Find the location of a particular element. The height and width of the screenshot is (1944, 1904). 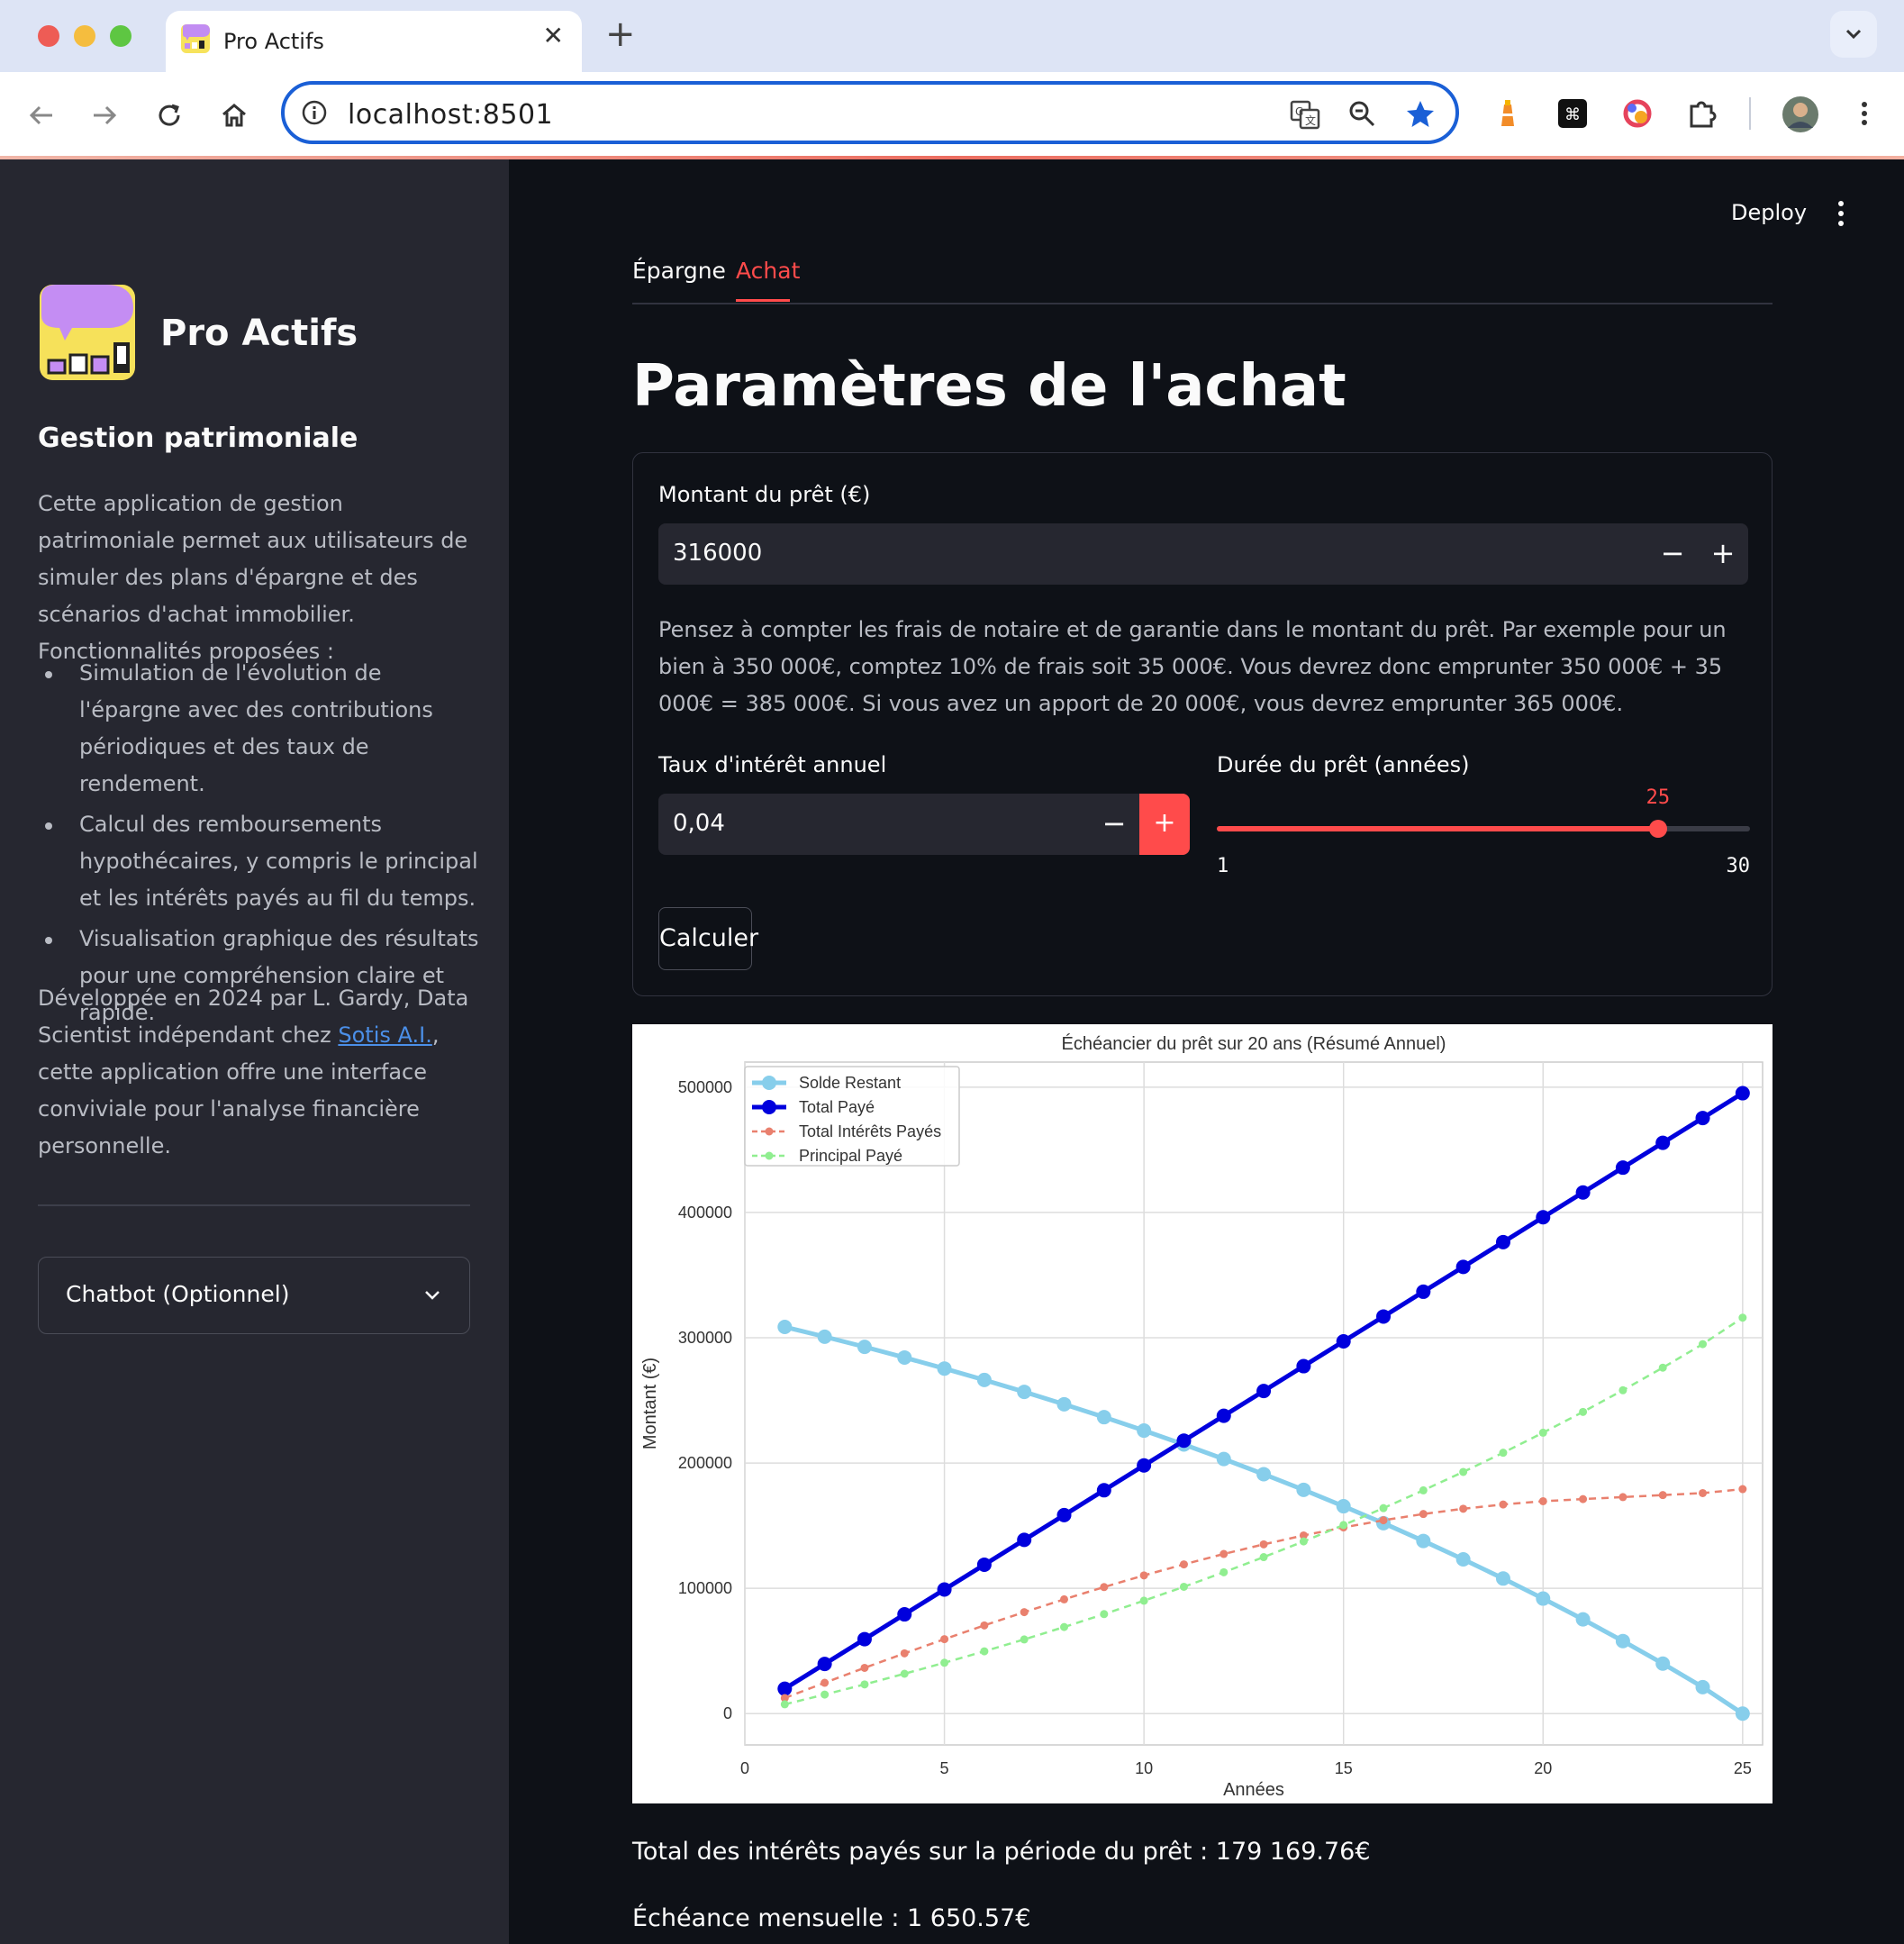

minimize-window-button is located at coordinates (85, 36).